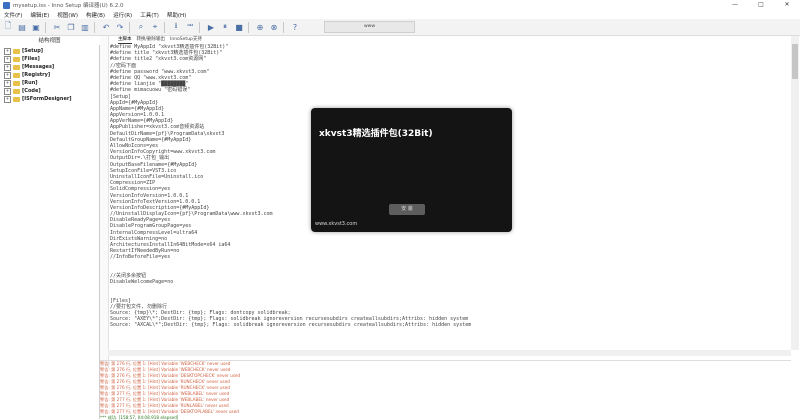  Describe the element at coordinates (795, 193) in the screenshot. I see `editor-vertical-scrollbar` at that location.